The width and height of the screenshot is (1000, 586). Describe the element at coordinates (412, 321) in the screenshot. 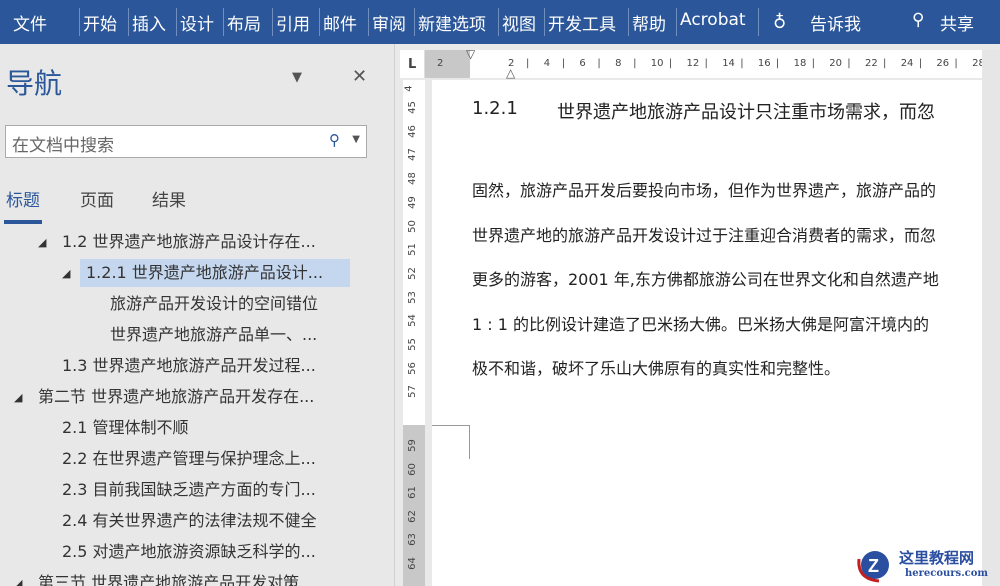

I see `ruler-label: 54` at that location.